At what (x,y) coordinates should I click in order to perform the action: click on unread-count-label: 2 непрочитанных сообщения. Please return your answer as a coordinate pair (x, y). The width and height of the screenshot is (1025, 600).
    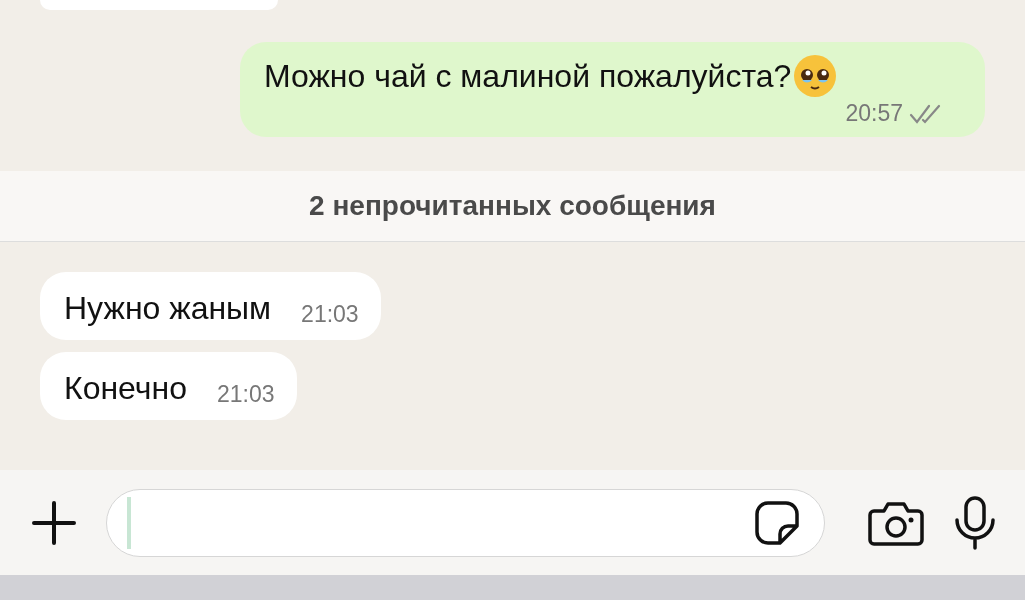
    Looking at the image, I should click on (512, 206).